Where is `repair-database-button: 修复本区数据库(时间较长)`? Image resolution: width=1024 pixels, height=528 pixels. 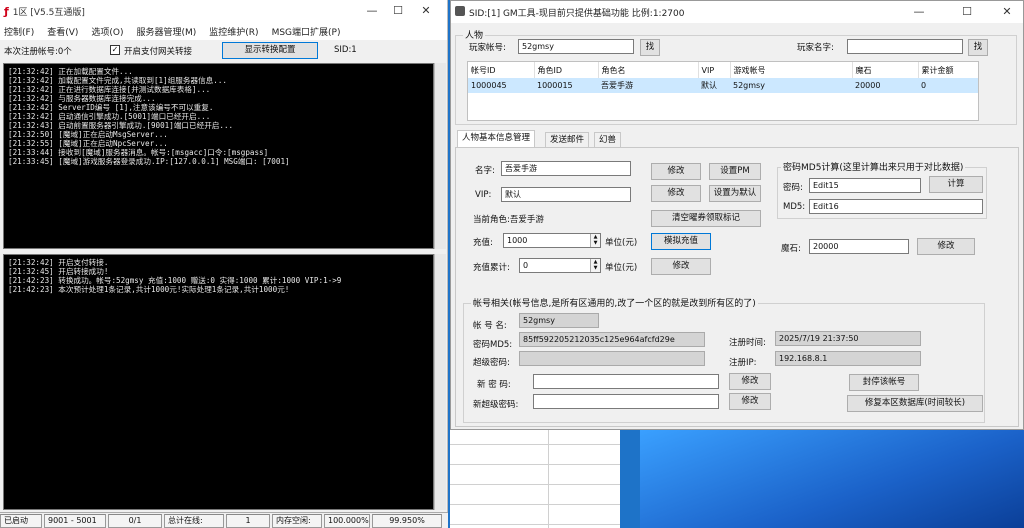 repair-database-button: 修复本区数据库(时间较长) is located at coordinates (915, 403).